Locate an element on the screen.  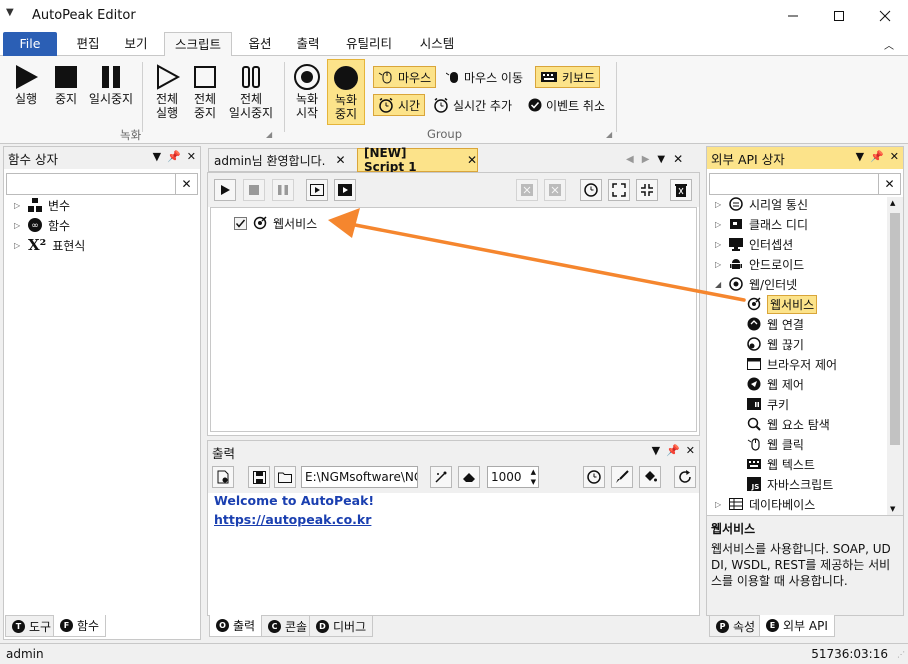
editor-history-button is located at coordinates (591, 190).